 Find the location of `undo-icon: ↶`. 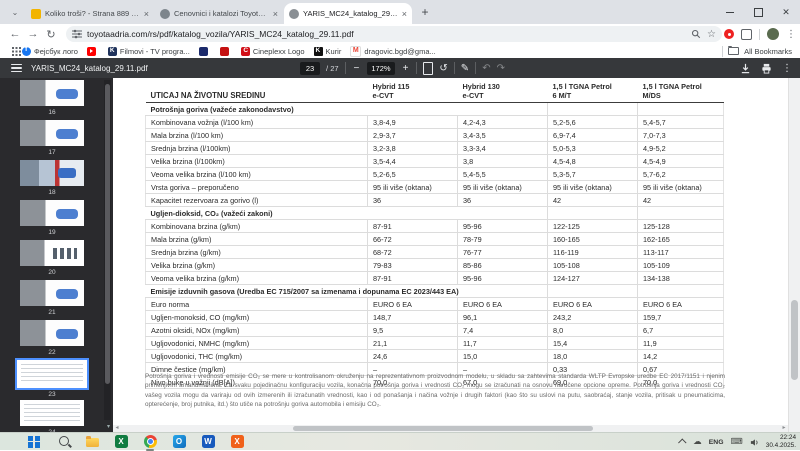

undo-icon: ↶ is located at coordinates (486, 68).